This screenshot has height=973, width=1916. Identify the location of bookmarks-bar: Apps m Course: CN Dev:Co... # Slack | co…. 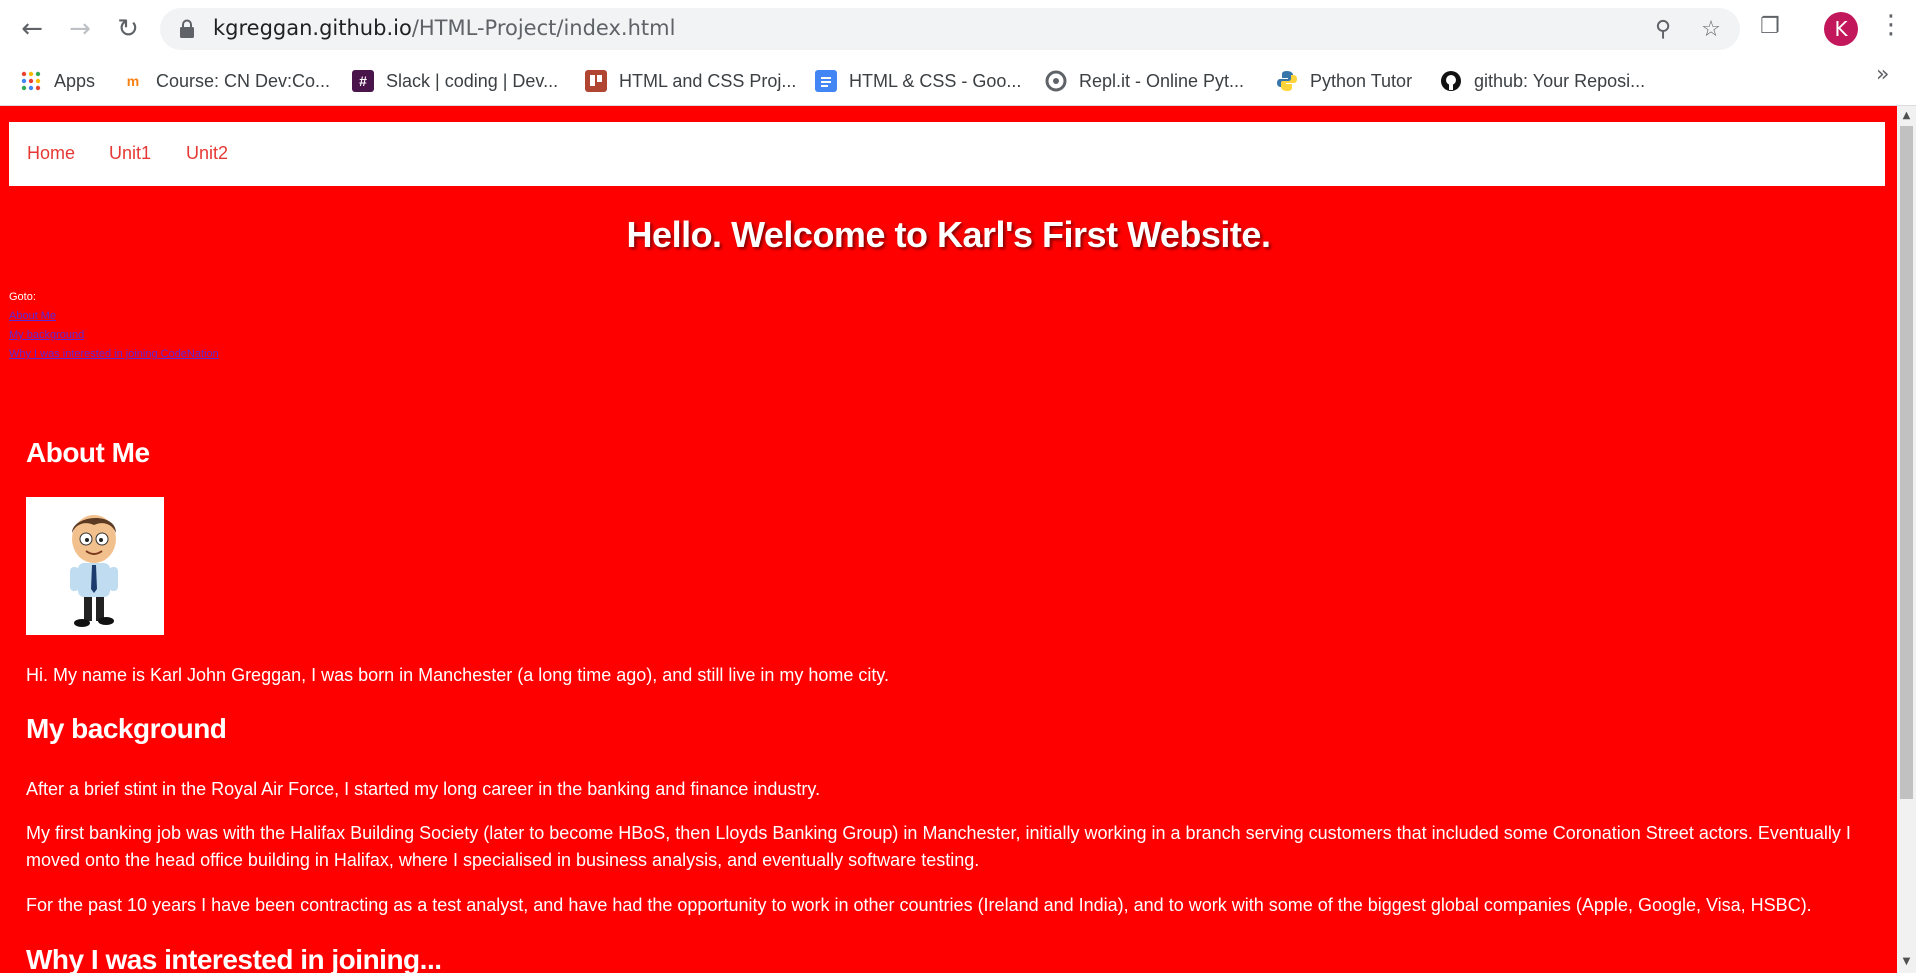
(958, 82).